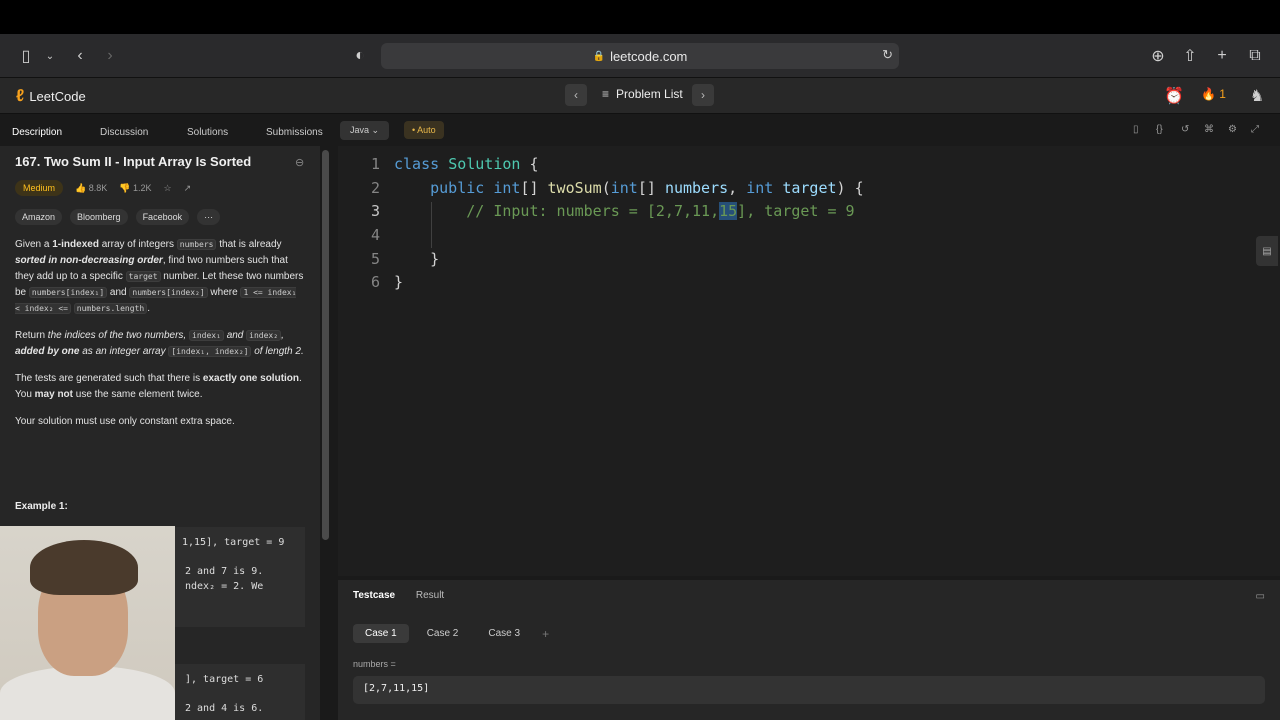 This screenshot has height=720, width=1280. I want to click on thumbs-down-icon: 👎, so click(125, 187).